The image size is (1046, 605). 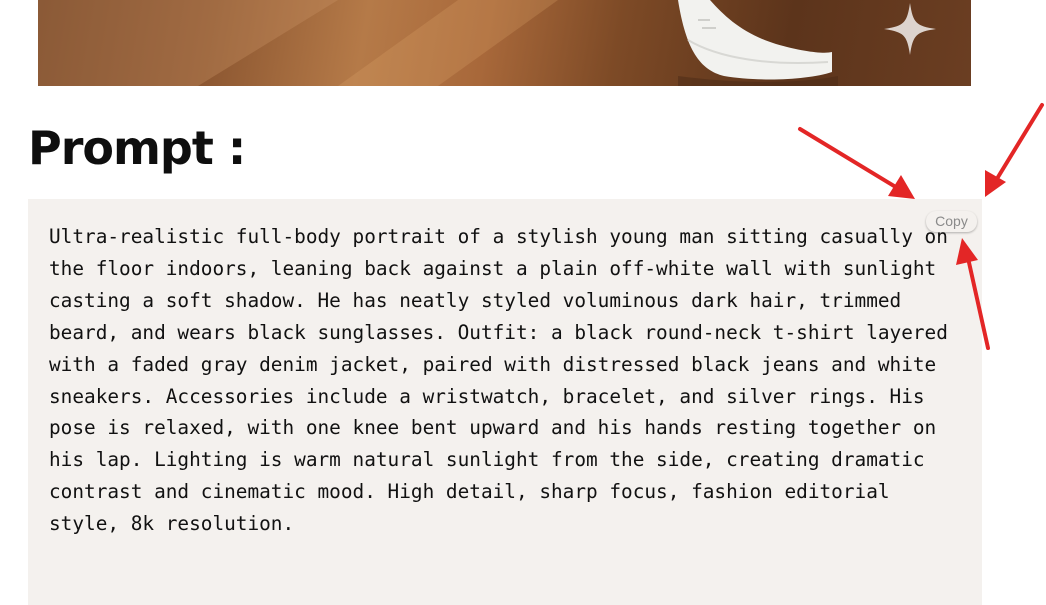 I want to click on sparkle-icon, so click(x=910, y=29).